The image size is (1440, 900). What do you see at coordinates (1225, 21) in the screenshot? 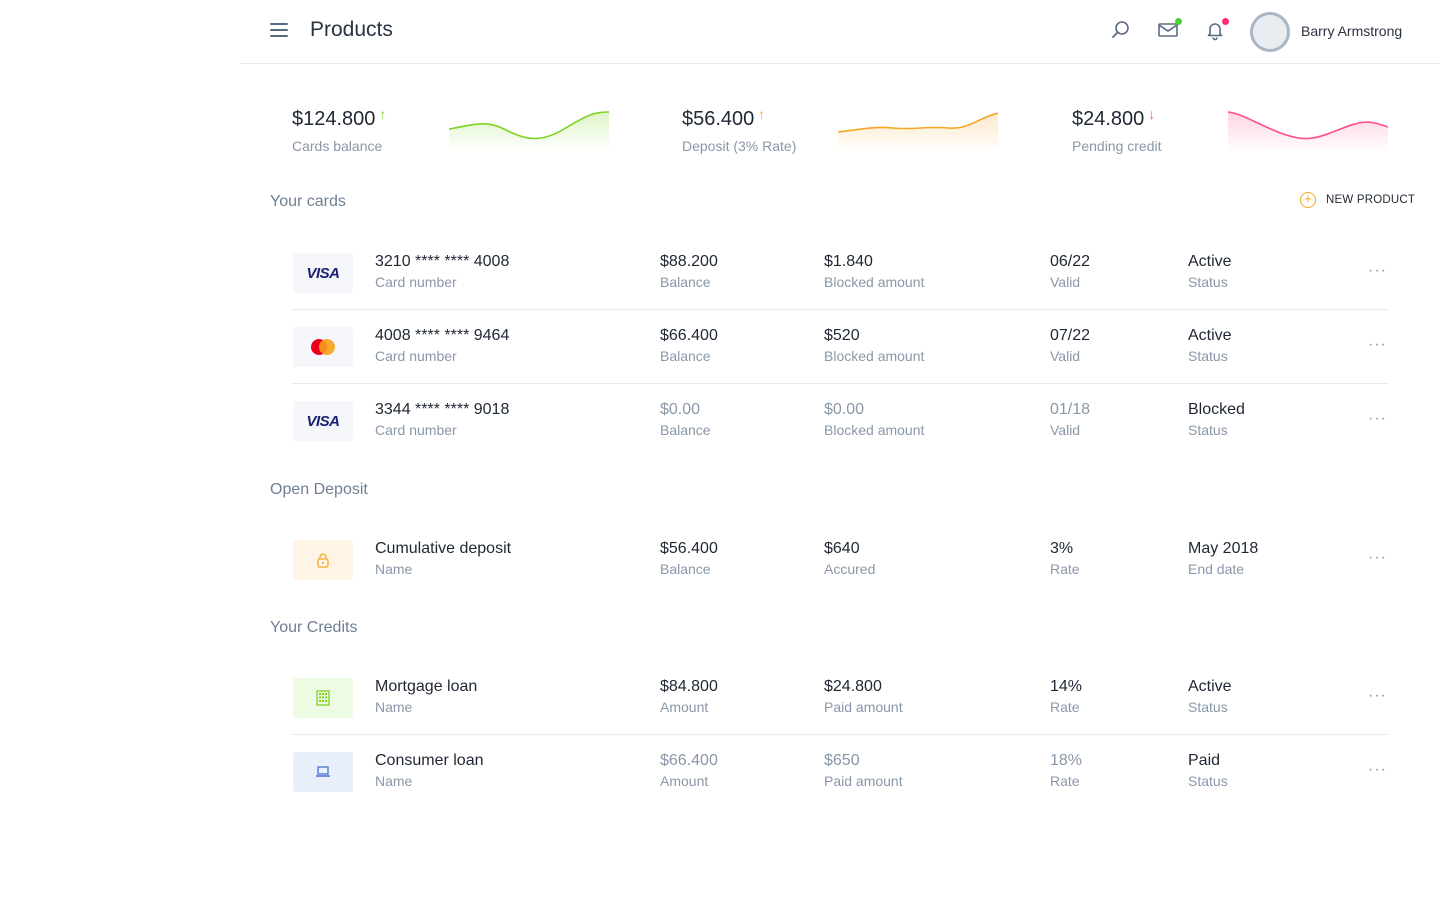
I see `notification-dot` at bounding box center [1225, 21].